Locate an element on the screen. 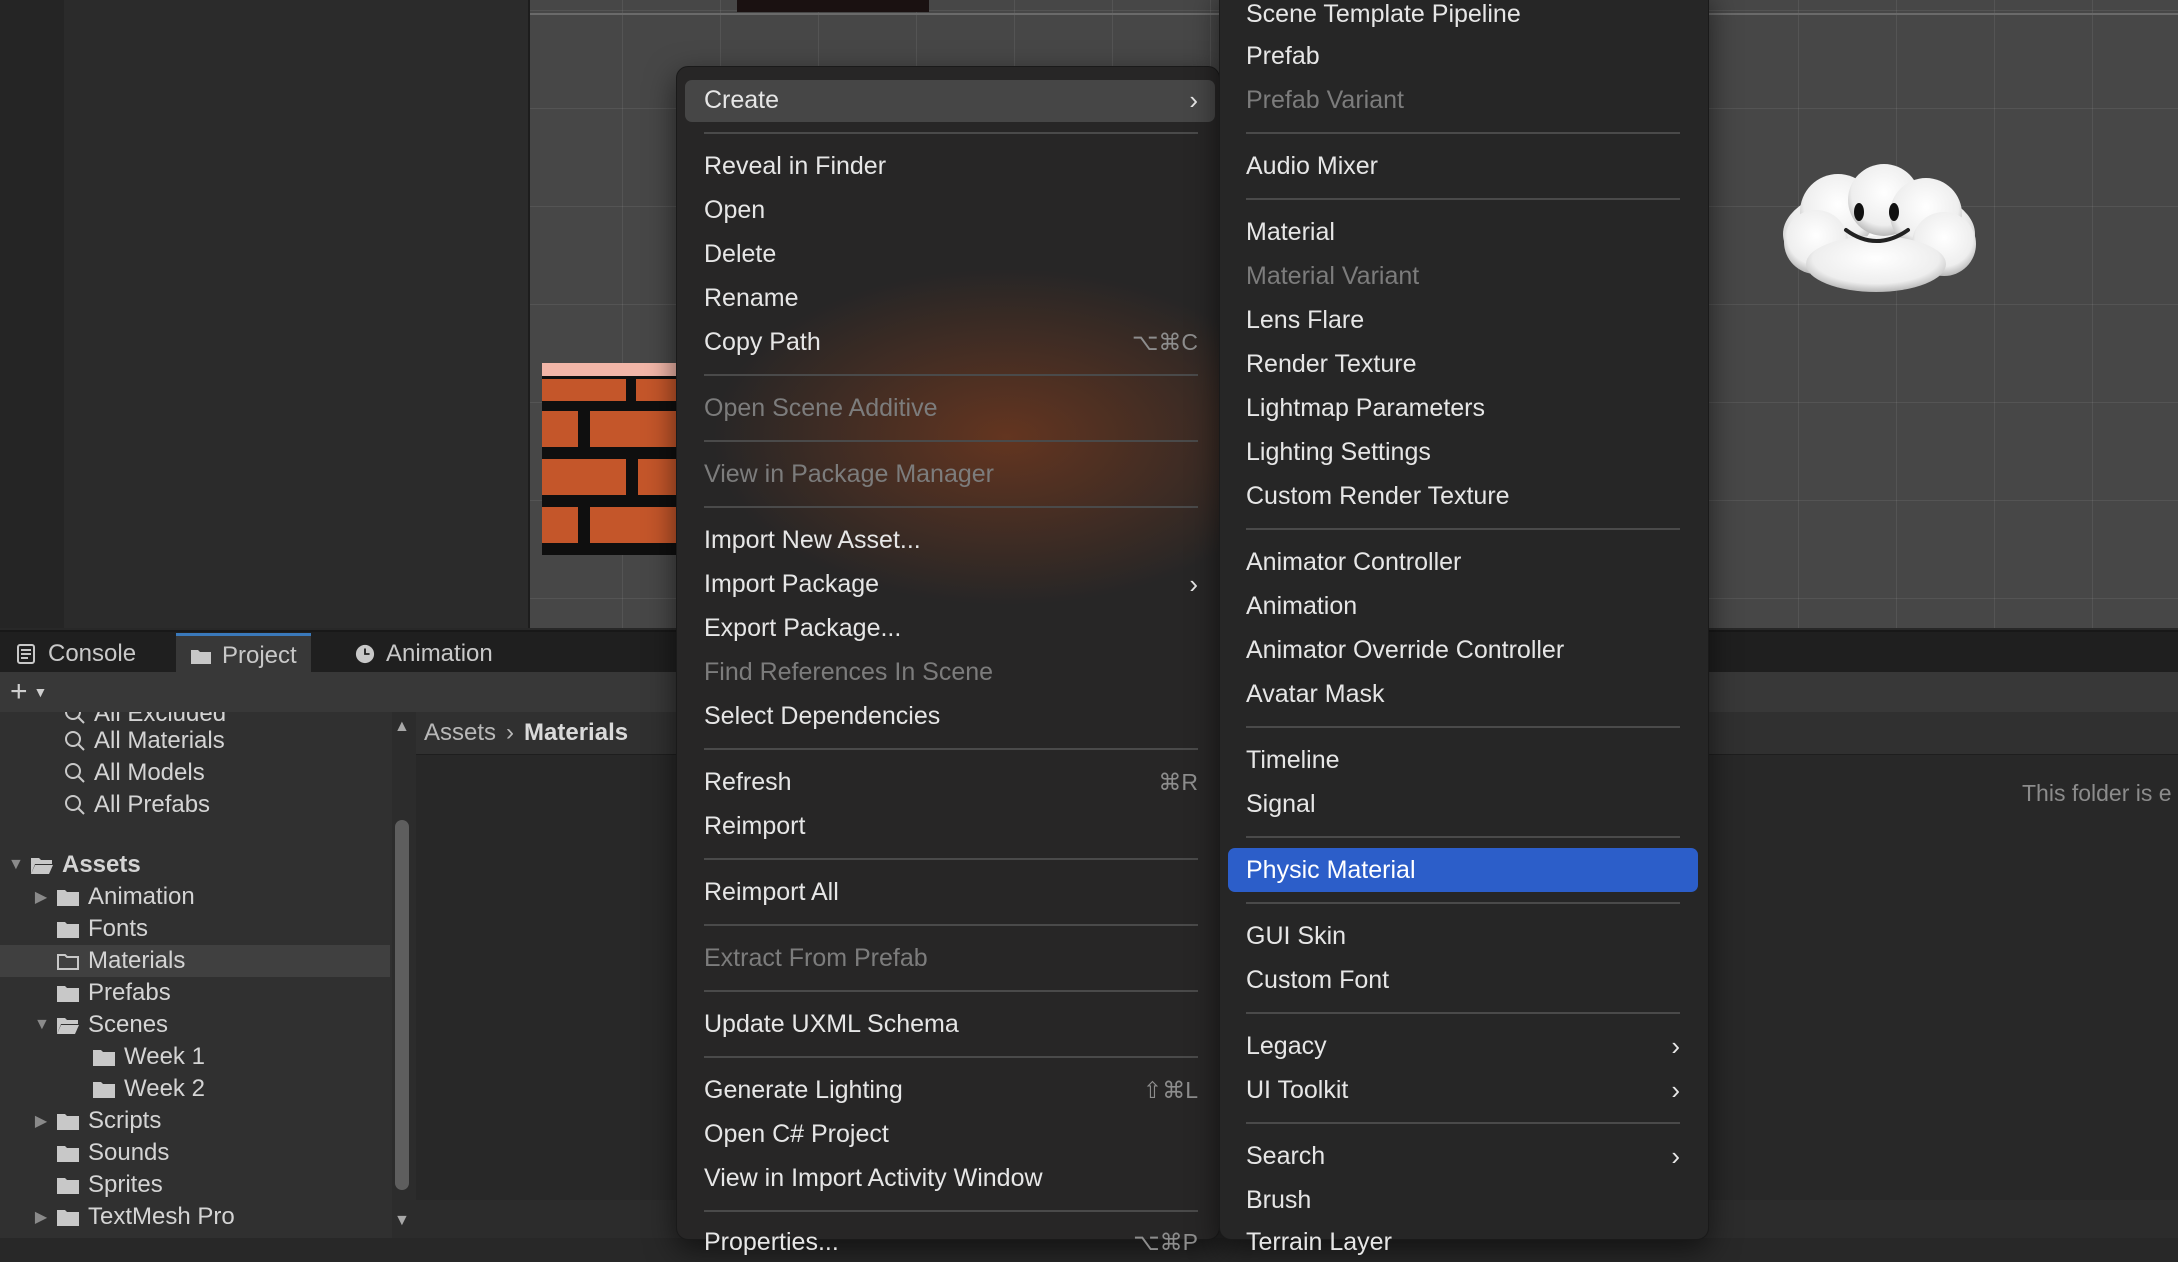  menu-label: Open C# Project is located at coordinates (796, 1133).